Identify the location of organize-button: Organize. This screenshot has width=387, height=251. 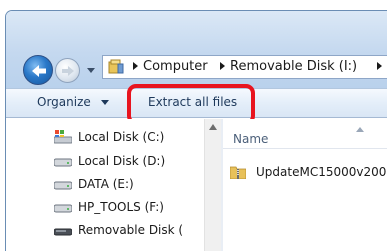
(64, 102).